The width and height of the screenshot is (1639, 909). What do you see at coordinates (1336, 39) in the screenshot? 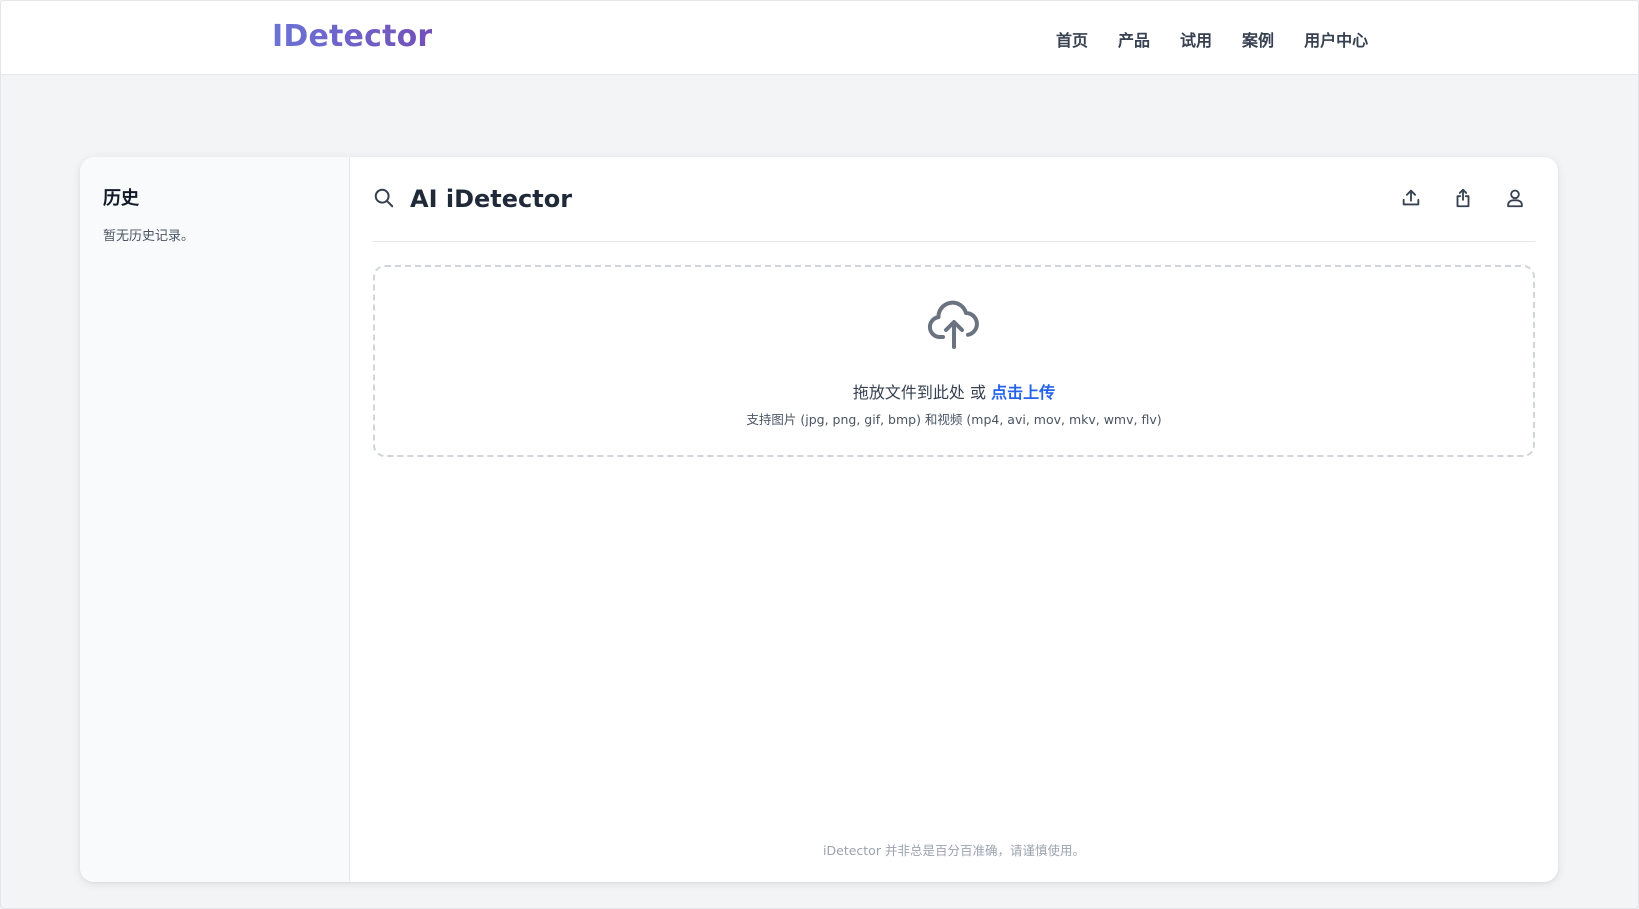
I see `nav-link-user-center: 用户中心` at bounding box center [1336, 39].